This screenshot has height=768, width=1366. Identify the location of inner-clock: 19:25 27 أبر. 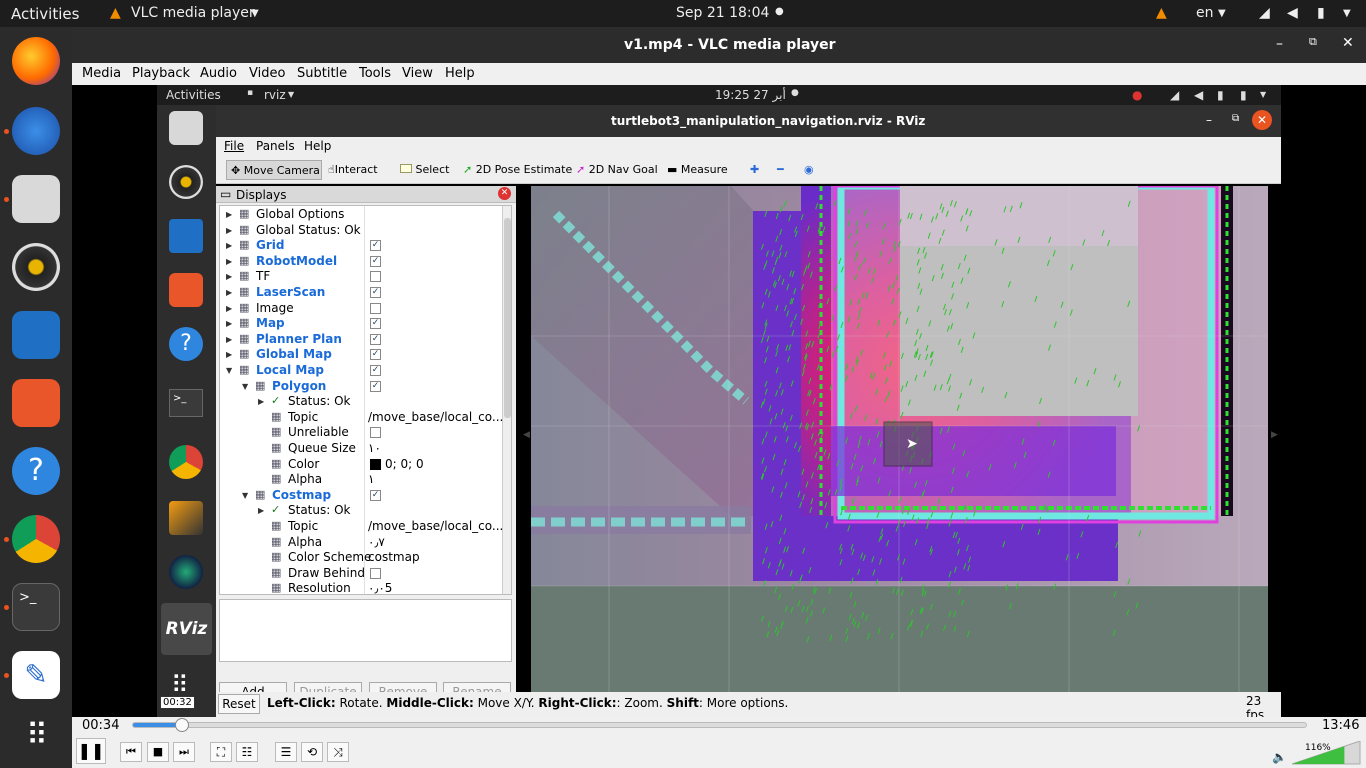
(750, 95).